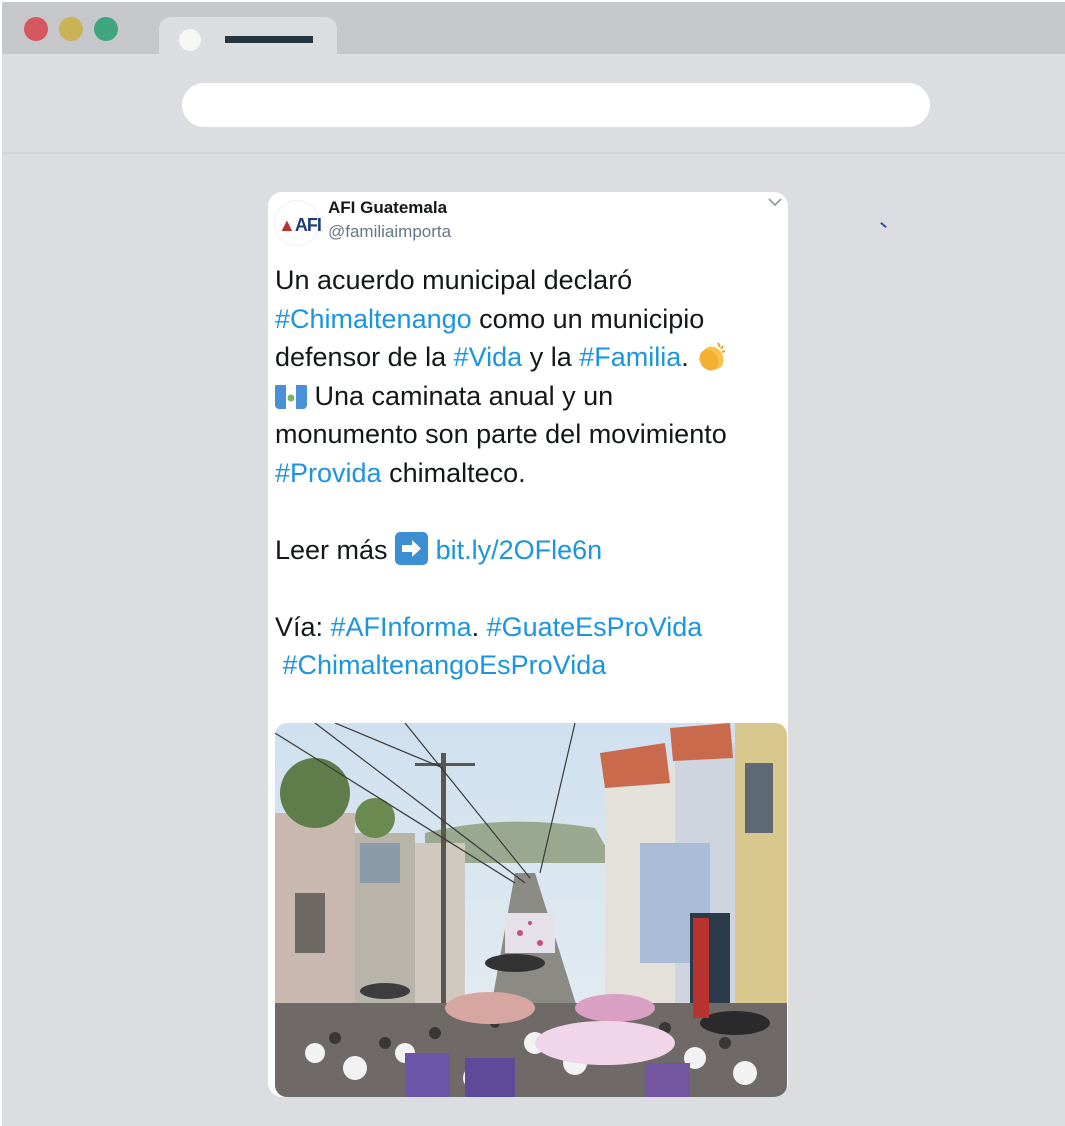  I want to click on text-fragment: Vía:, so click(303, 626).